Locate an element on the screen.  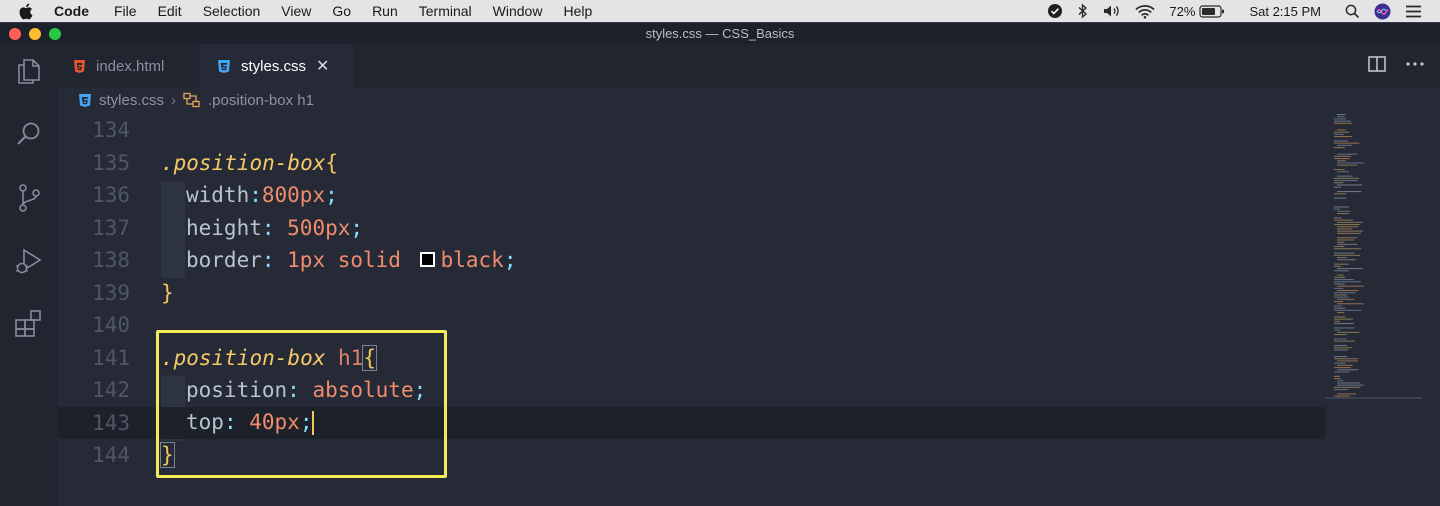
menu-window: Window is located at coordinates (518, 11).